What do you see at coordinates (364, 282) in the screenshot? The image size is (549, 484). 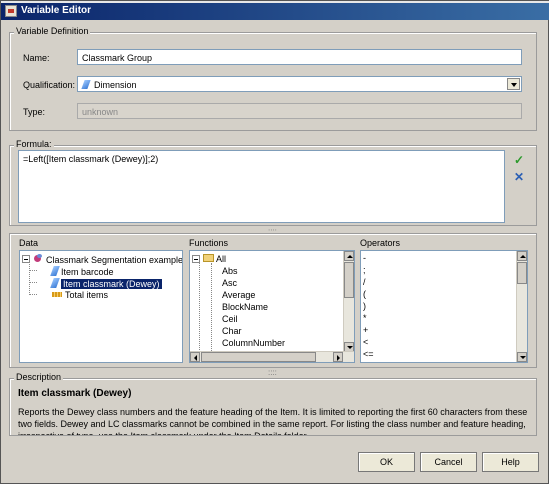 I see `operator-item: /` at bounding box center [364, 282].